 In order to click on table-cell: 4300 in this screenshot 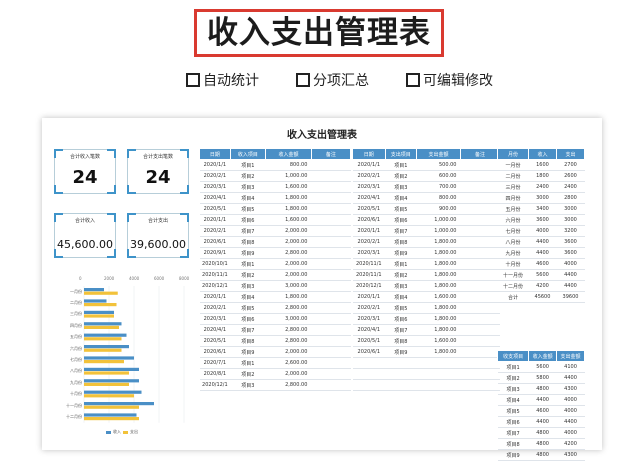, I will do `click(570, 455)`.